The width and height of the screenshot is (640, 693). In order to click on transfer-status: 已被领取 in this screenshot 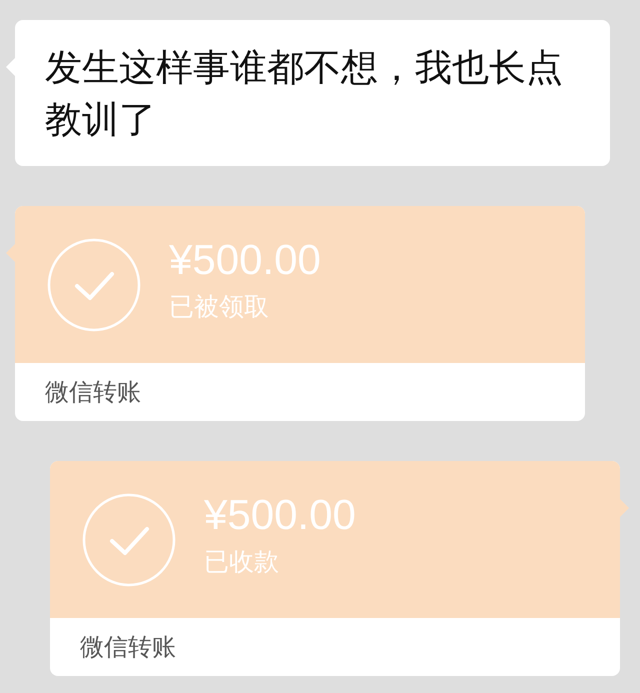, I will do `click(219, 306)`.